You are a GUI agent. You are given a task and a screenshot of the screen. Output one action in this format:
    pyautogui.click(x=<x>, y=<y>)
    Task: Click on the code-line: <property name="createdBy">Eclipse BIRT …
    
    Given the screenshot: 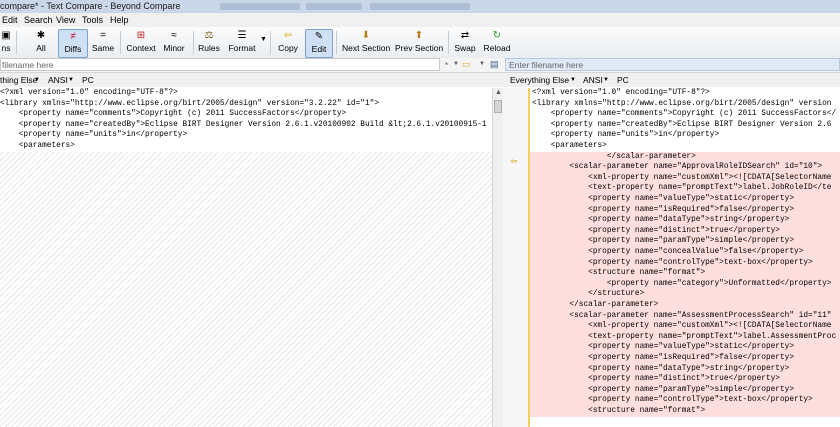 What is the action you would take?
    pyautogui.click(x=246, y=125)
    